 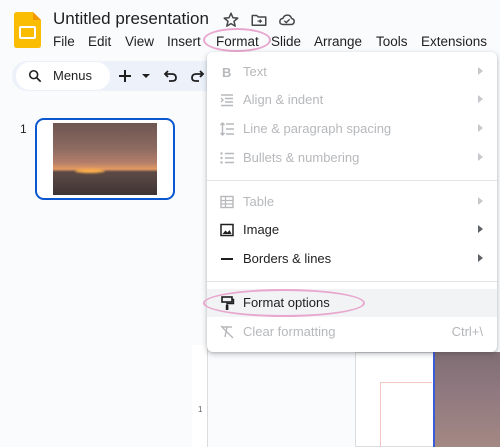 What do you see at coordinates (286, 41) in the screenshot?
I see `menu-slide: Slide` at bounding box center [286, 41].